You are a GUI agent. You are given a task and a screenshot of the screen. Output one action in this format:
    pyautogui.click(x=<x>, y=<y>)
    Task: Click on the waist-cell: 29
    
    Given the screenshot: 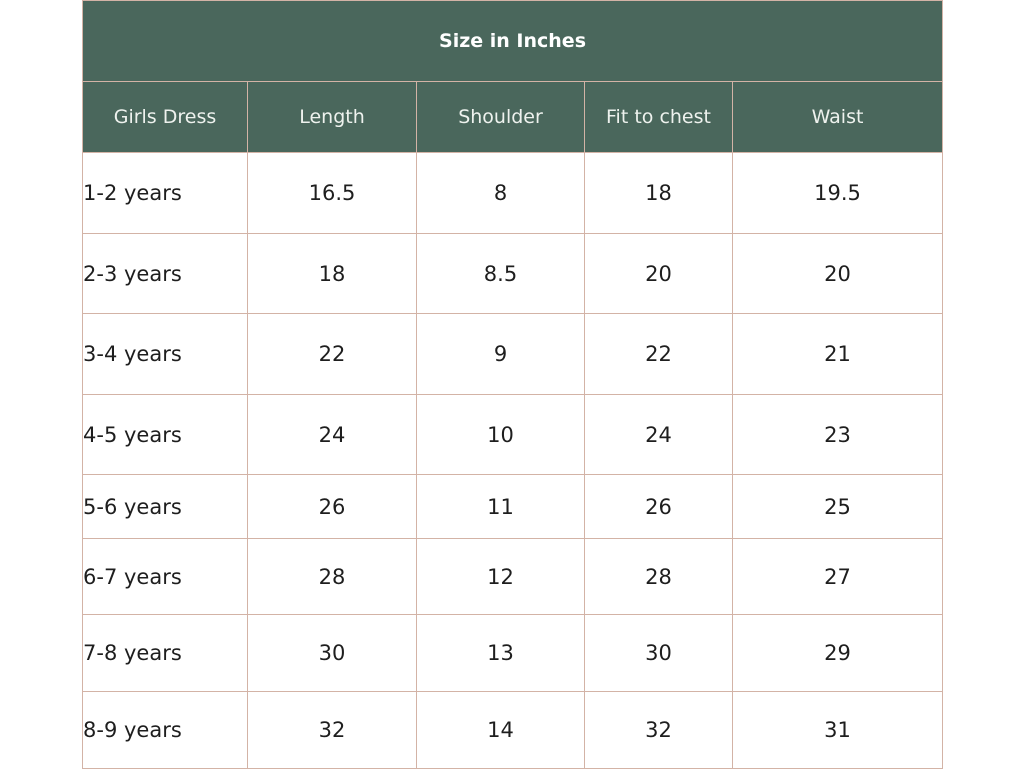 What is the action you would take?
    pyautogui.click(x=837, y=653)
    